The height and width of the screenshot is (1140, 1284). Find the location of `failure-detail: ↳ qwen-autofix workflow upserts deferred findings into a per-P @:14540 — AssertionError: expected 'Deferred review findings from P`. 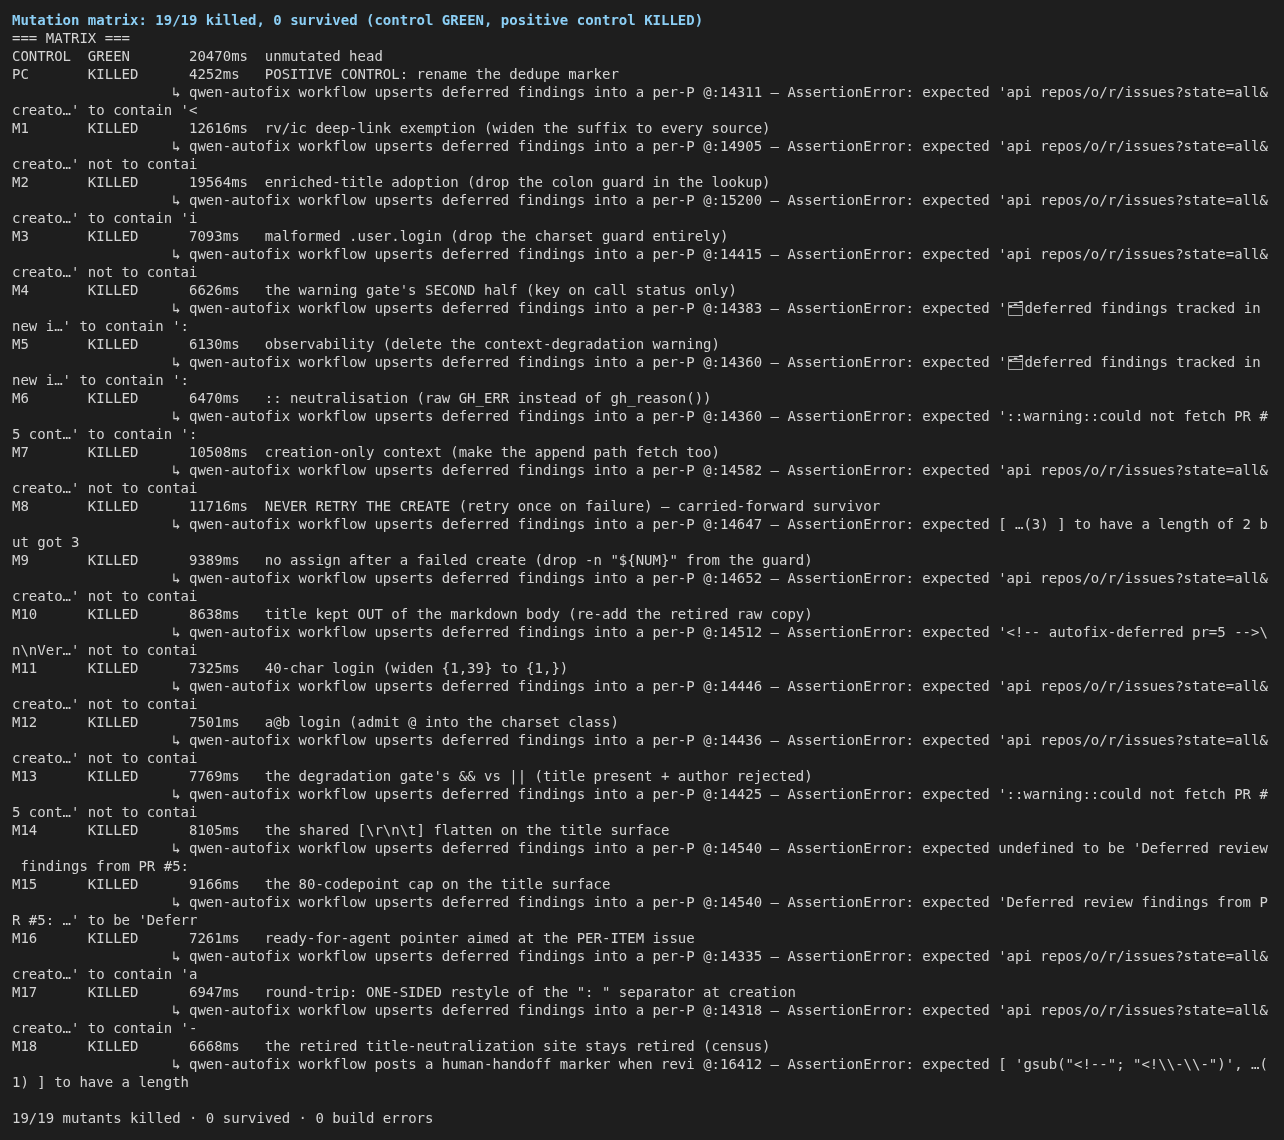

failure-detail: ↳ qwen-autofix workflow upserts deferred findings into a per-P @:14540 — AssertionError: expected 'Deferred review findings from P is located at coordinates (720, 902).